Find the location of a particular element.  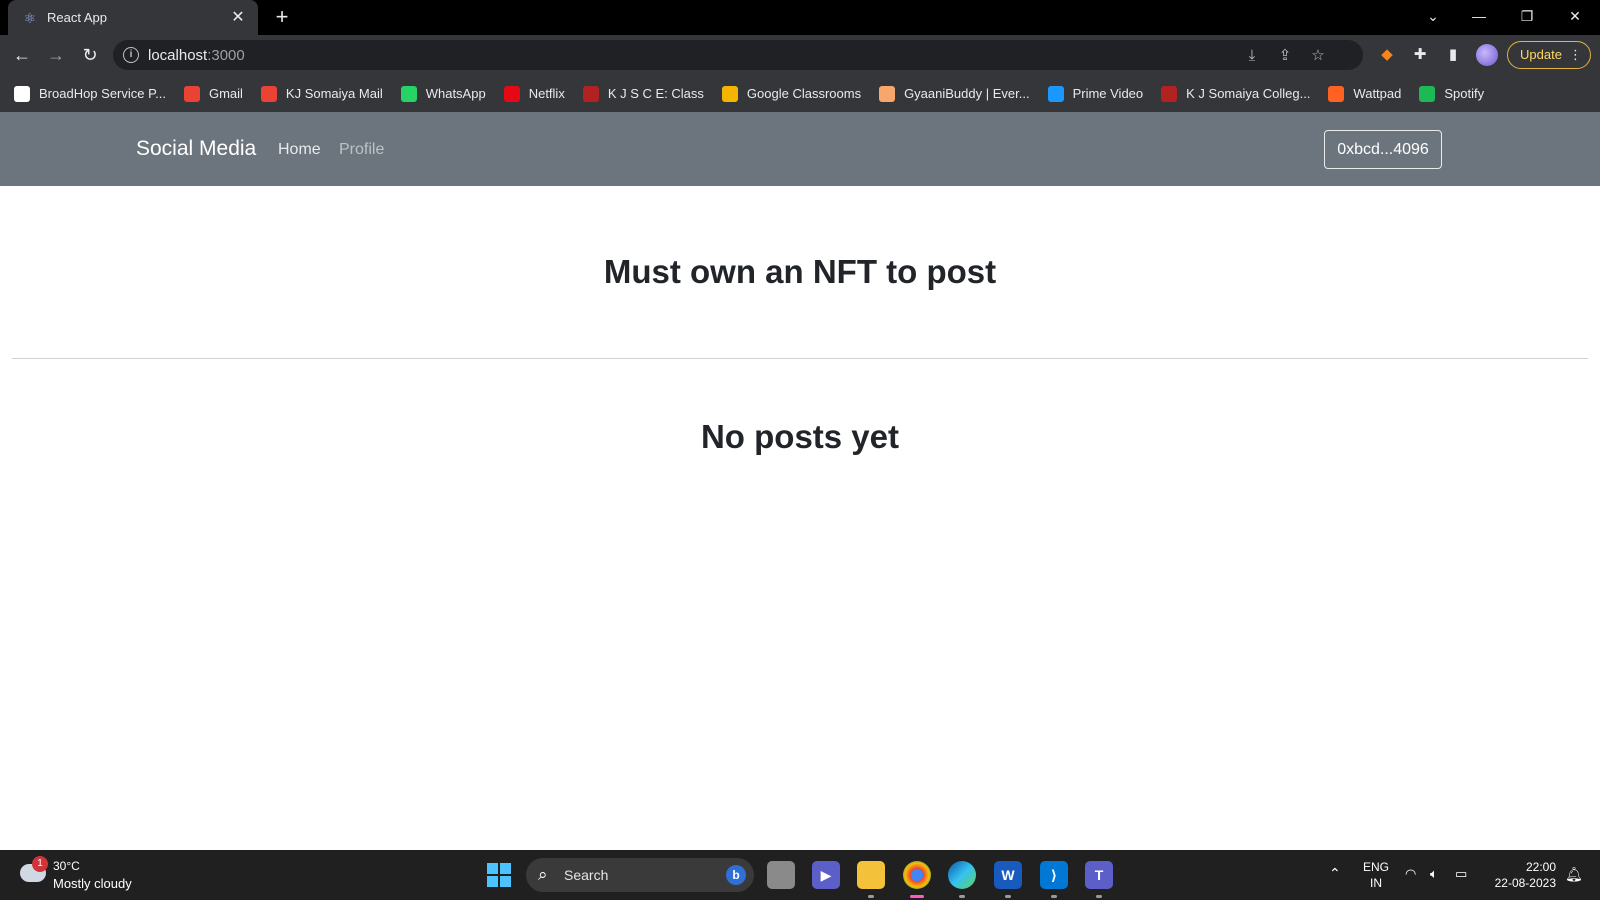

bookmark-star-icon: ☆ is located at coordinates (1318, 56).